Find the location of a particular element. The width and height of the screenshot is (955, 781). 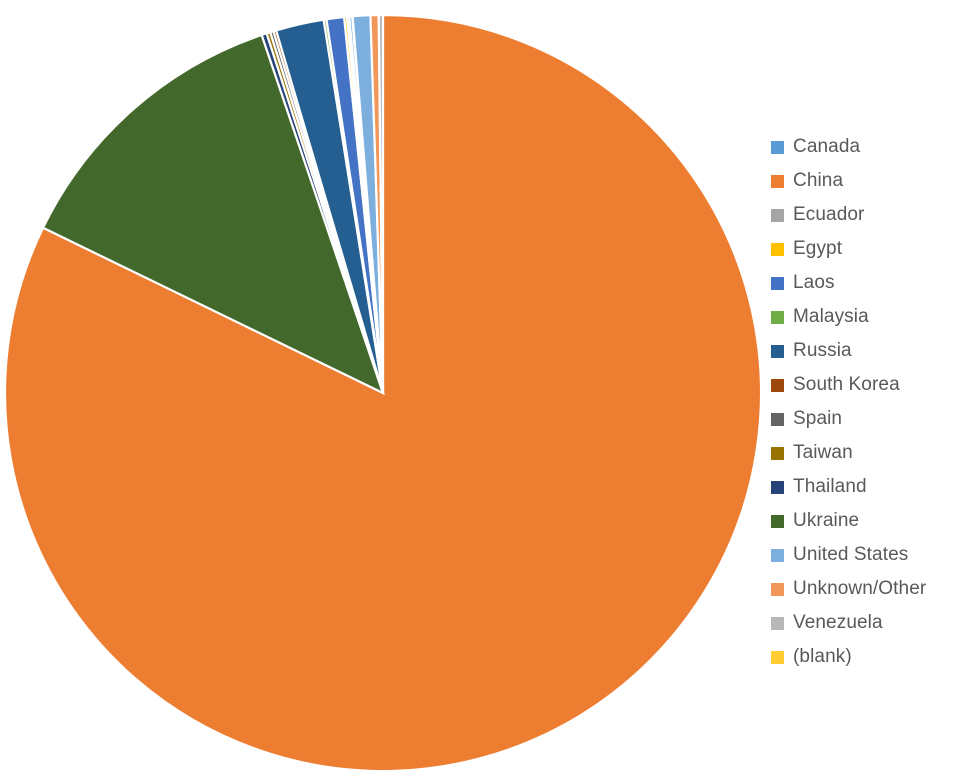

legend-item-label: Canada is located at coordinates (827, 146).